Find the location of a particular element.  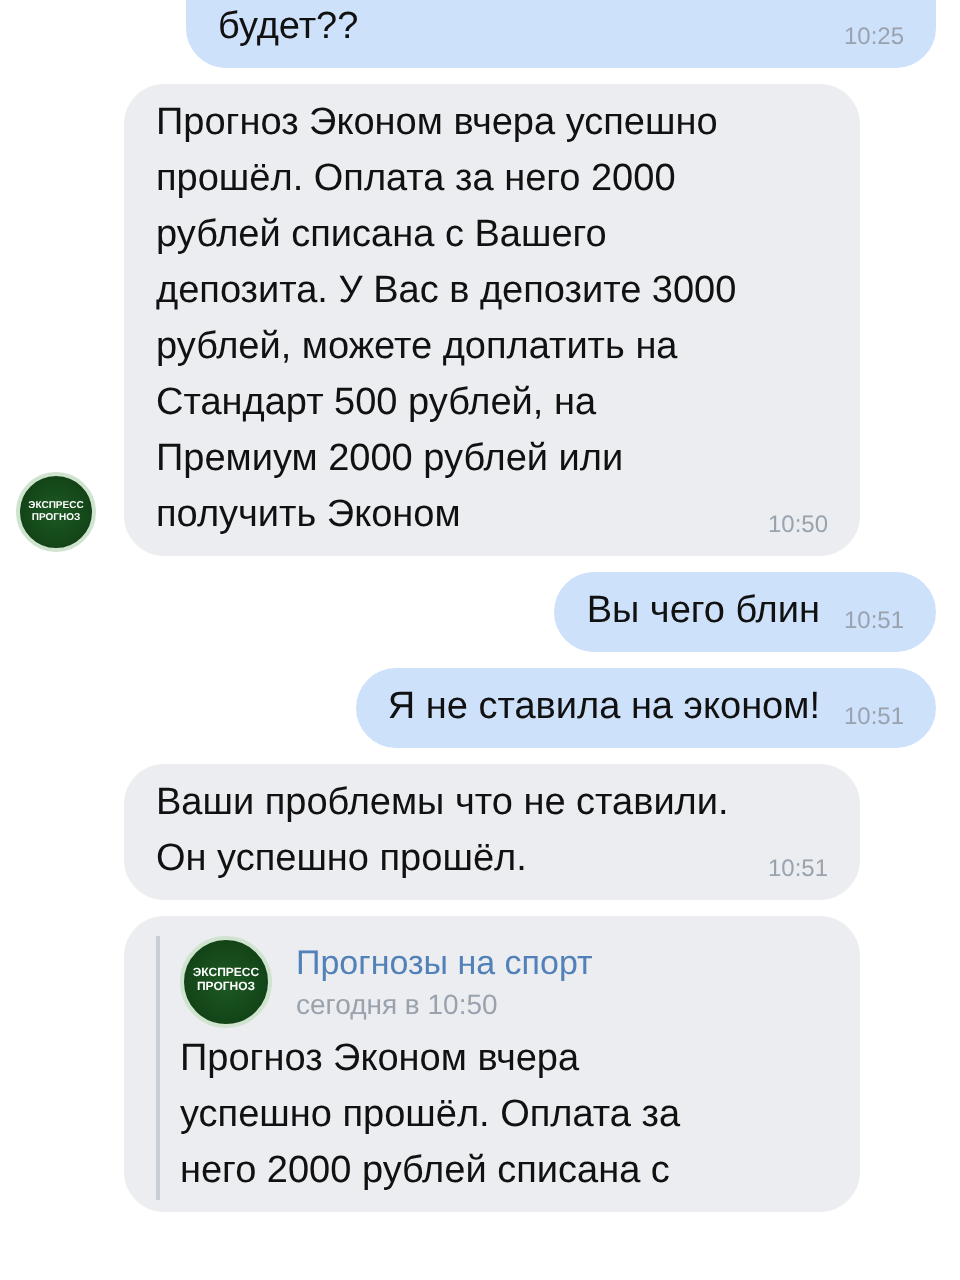

forward-date: сегодня в 10:50 is located at coordinates (398, 1004).